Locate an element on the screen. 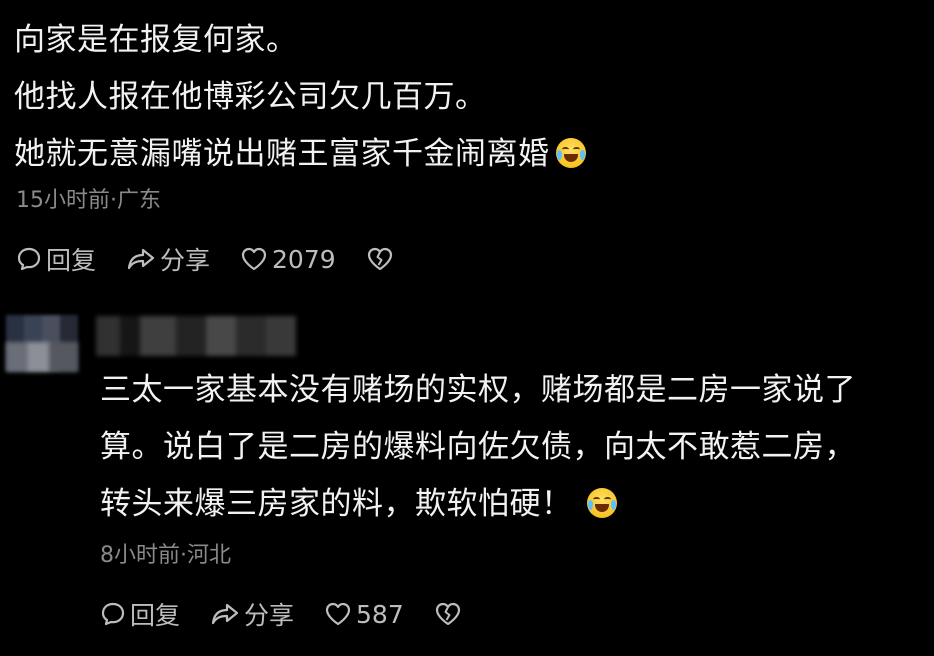  like-count: 2079 is located at coordinates (304, 259).